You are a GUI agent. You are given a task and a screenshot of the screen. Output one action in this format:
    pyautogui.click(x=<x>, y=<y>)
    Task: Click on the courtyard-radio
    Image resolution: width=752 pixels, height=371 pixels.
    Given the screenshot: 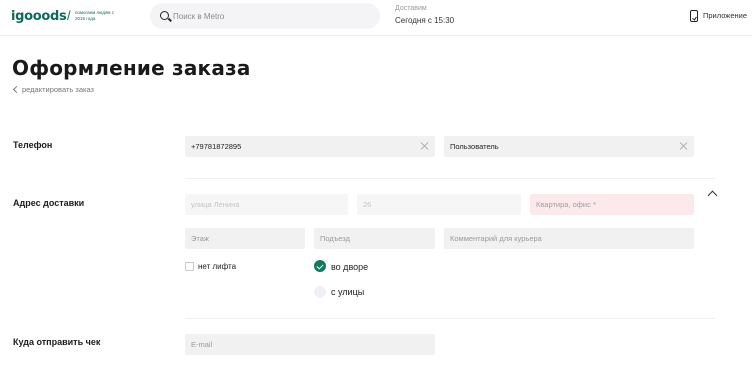 What is the action you would take?
    pyautogui.click(x=320, y=266)
    